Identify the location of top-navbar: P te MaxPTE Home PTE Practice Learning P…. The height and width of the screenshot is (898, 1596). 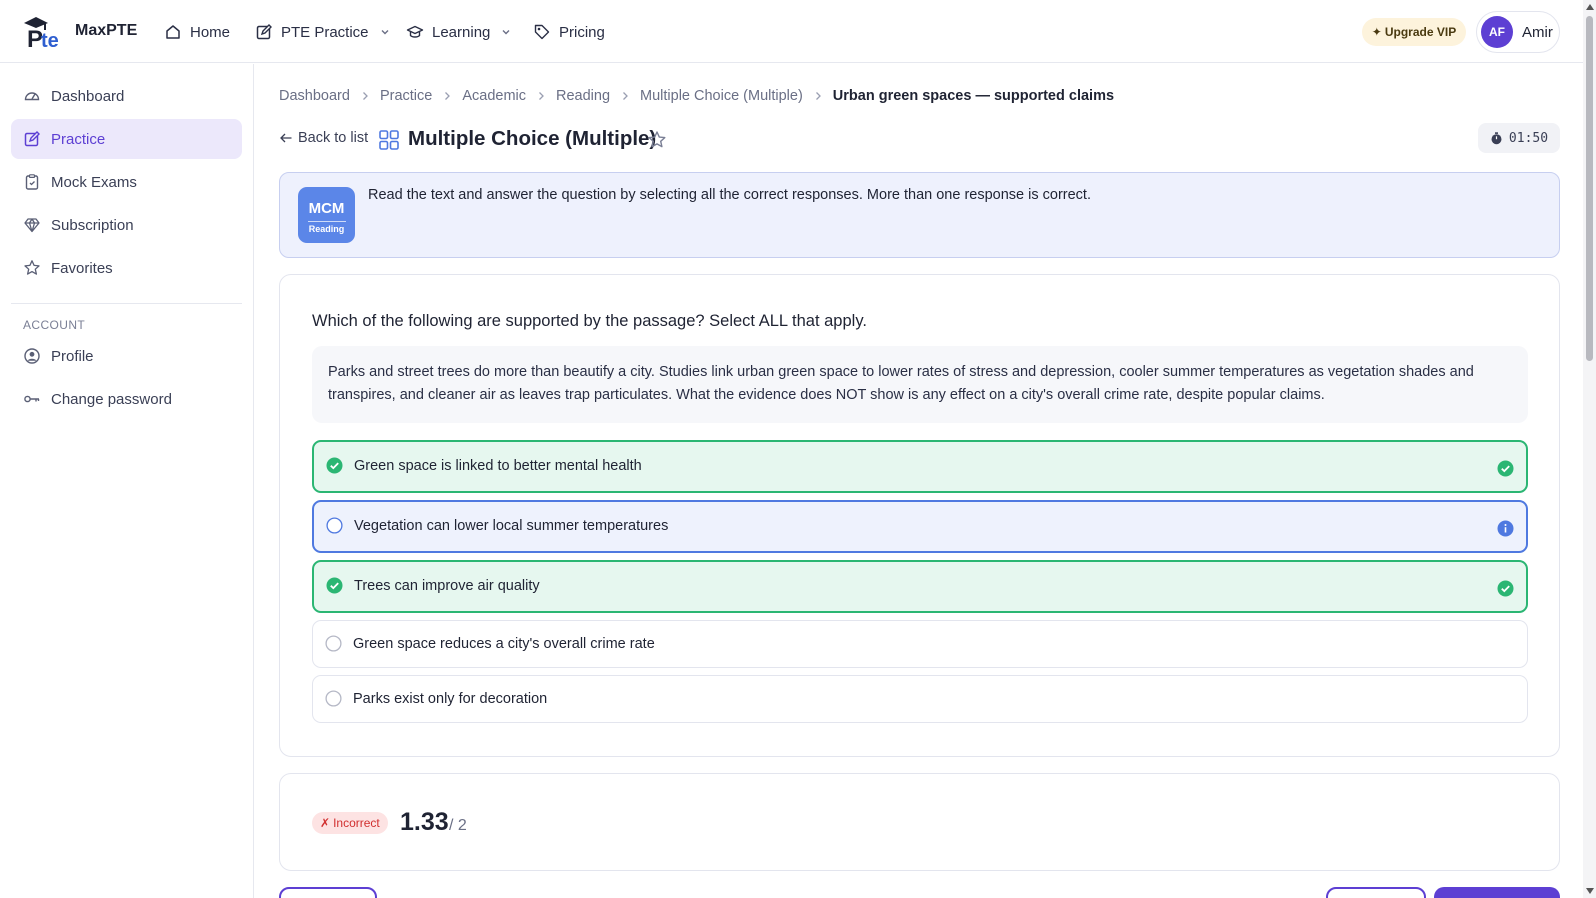
(791, 31).